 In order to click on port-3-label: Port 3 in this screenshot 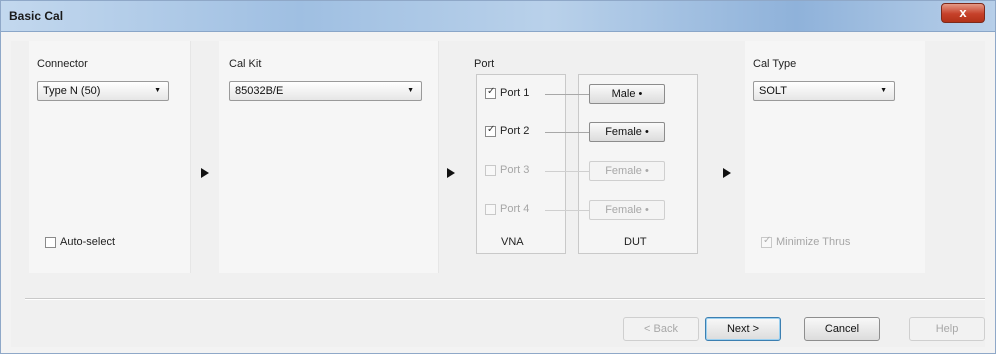, I will do `click(515, 170)`.